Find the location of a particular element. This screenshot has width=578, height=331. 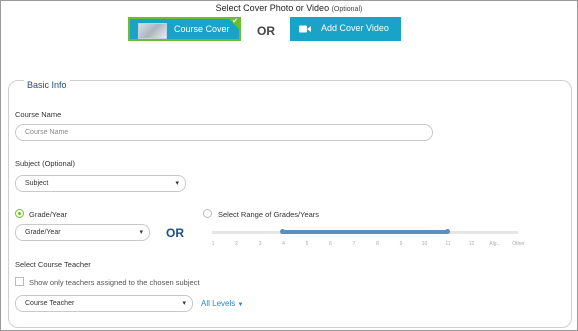

grade-range-tick: 2 is located at coordinates (236, 244).